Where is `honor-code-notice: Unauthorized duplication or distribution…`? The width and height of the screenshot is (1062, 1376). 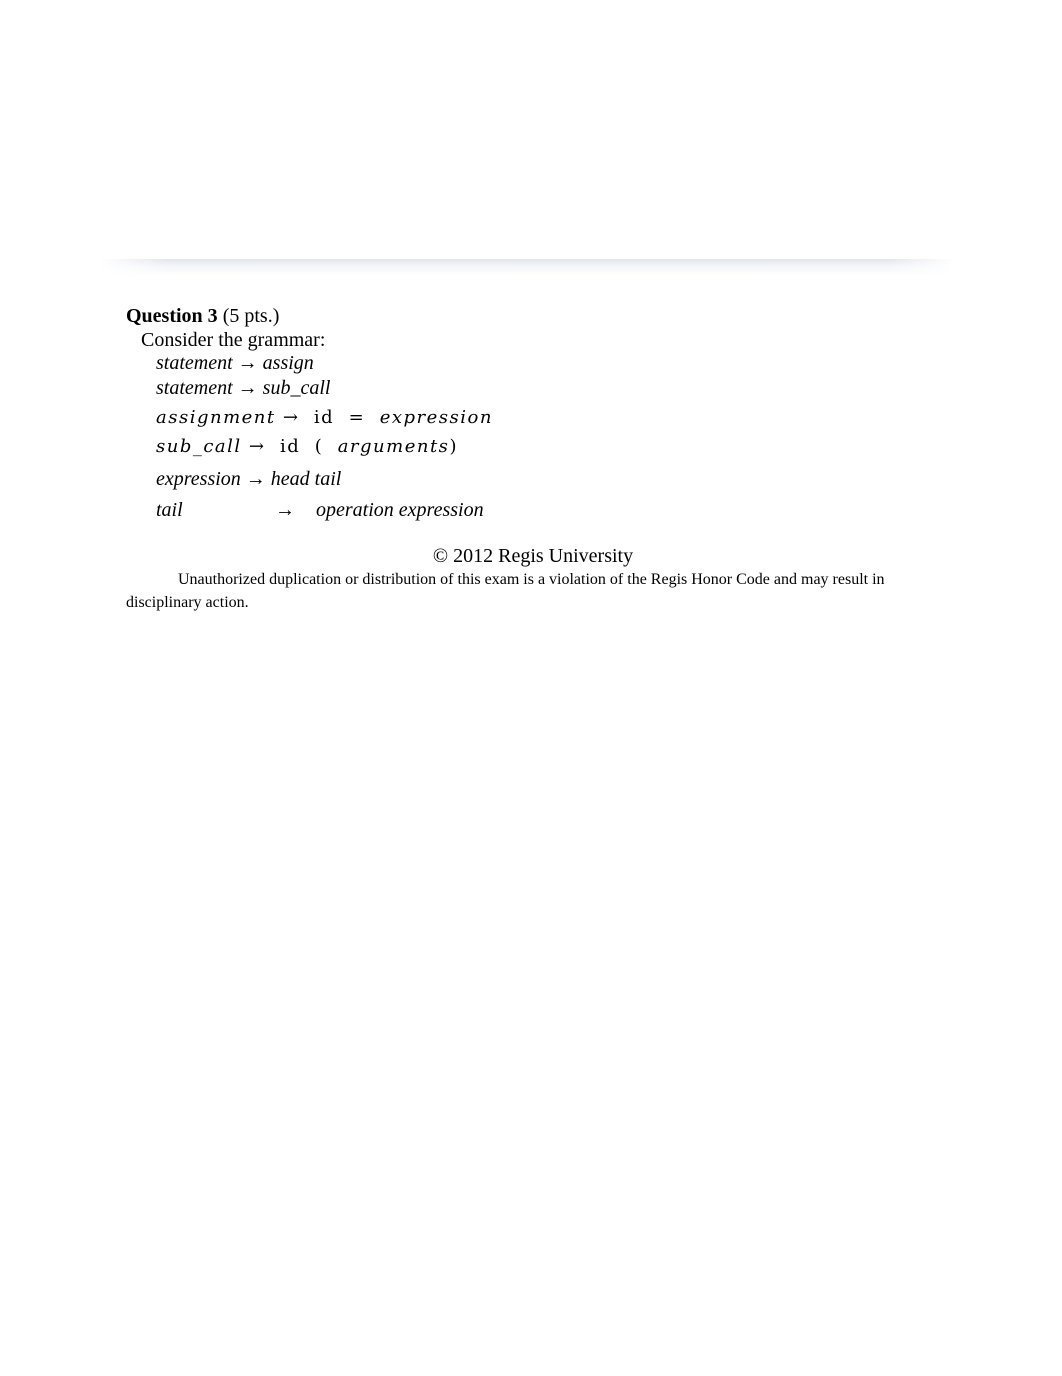
honor-code-notice: Unauthorized duplication or distribution… is located at coordinates (505, 591).